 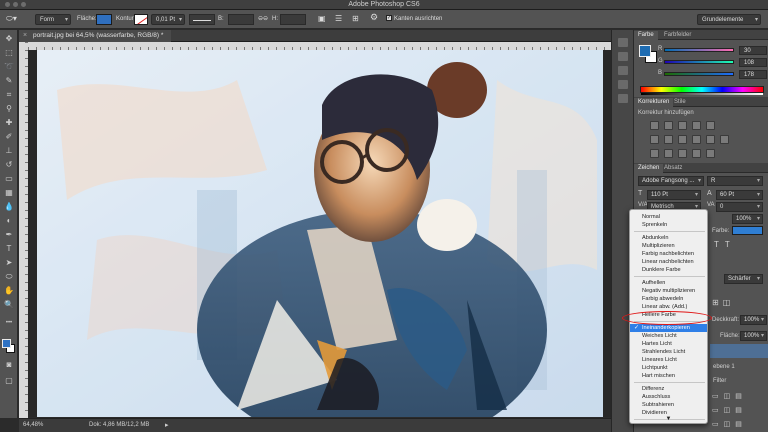 I want to click on layer-filter-icons: ⊞◫, so click(x=723, y=302).